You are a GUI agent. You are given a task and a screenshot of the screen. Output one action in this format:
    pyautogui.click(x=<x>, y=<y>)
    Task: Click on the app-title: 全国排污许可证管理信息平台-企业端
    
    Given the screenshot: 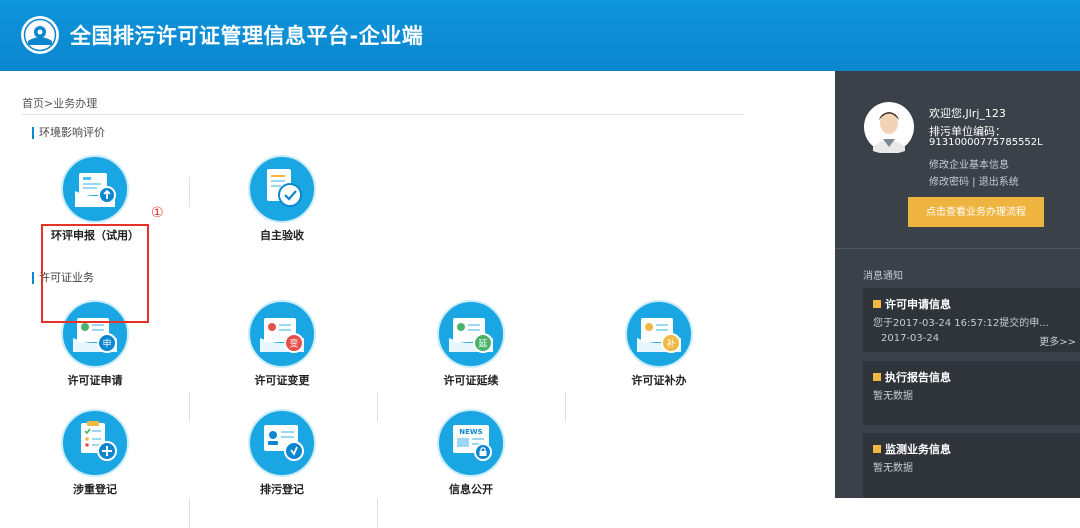 What is the action you would take?
    pyautogui.click(x=247, y=36)
    